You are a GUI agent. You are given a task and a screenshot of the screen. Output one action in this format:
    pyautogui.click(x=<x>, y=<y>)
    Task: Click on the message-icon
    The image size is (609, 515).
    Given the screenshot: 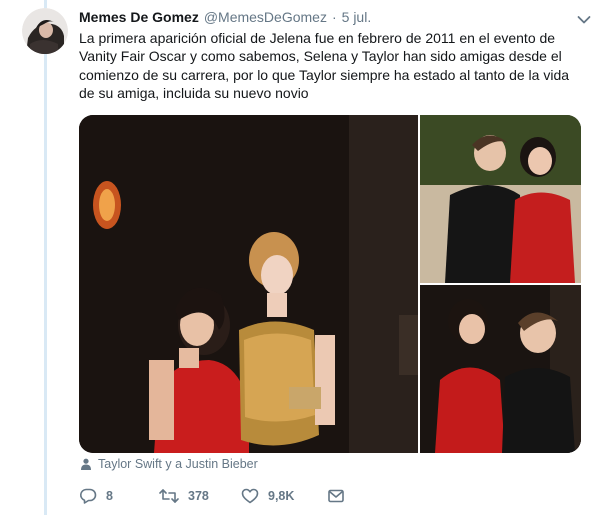 What is the action you would take?
    pyautogui.click(x=336, y=496)
    